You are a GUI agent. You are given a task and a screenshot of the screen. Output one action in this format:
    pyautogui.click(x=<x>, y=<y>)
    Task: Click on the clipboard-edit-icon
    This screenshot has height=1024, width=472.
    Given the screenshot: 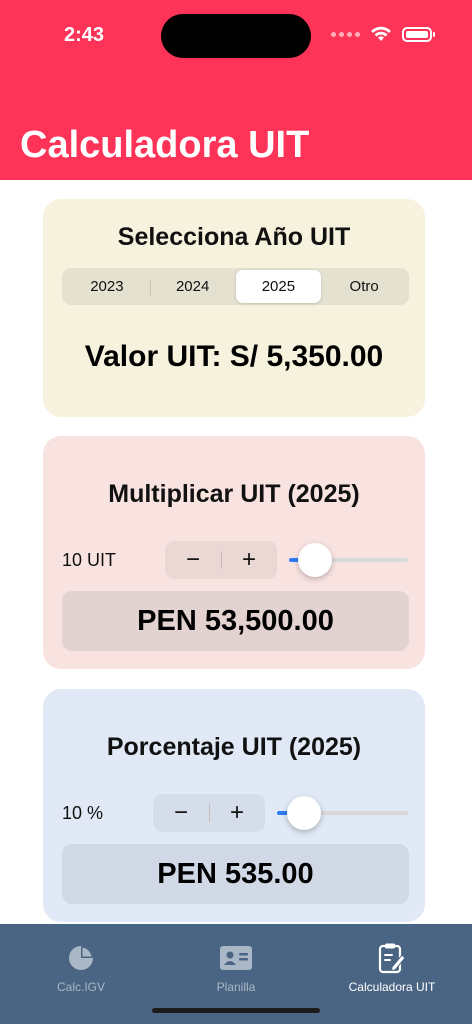 What is the action you would take?
    pyautogui.click(x=392, y=958)
    